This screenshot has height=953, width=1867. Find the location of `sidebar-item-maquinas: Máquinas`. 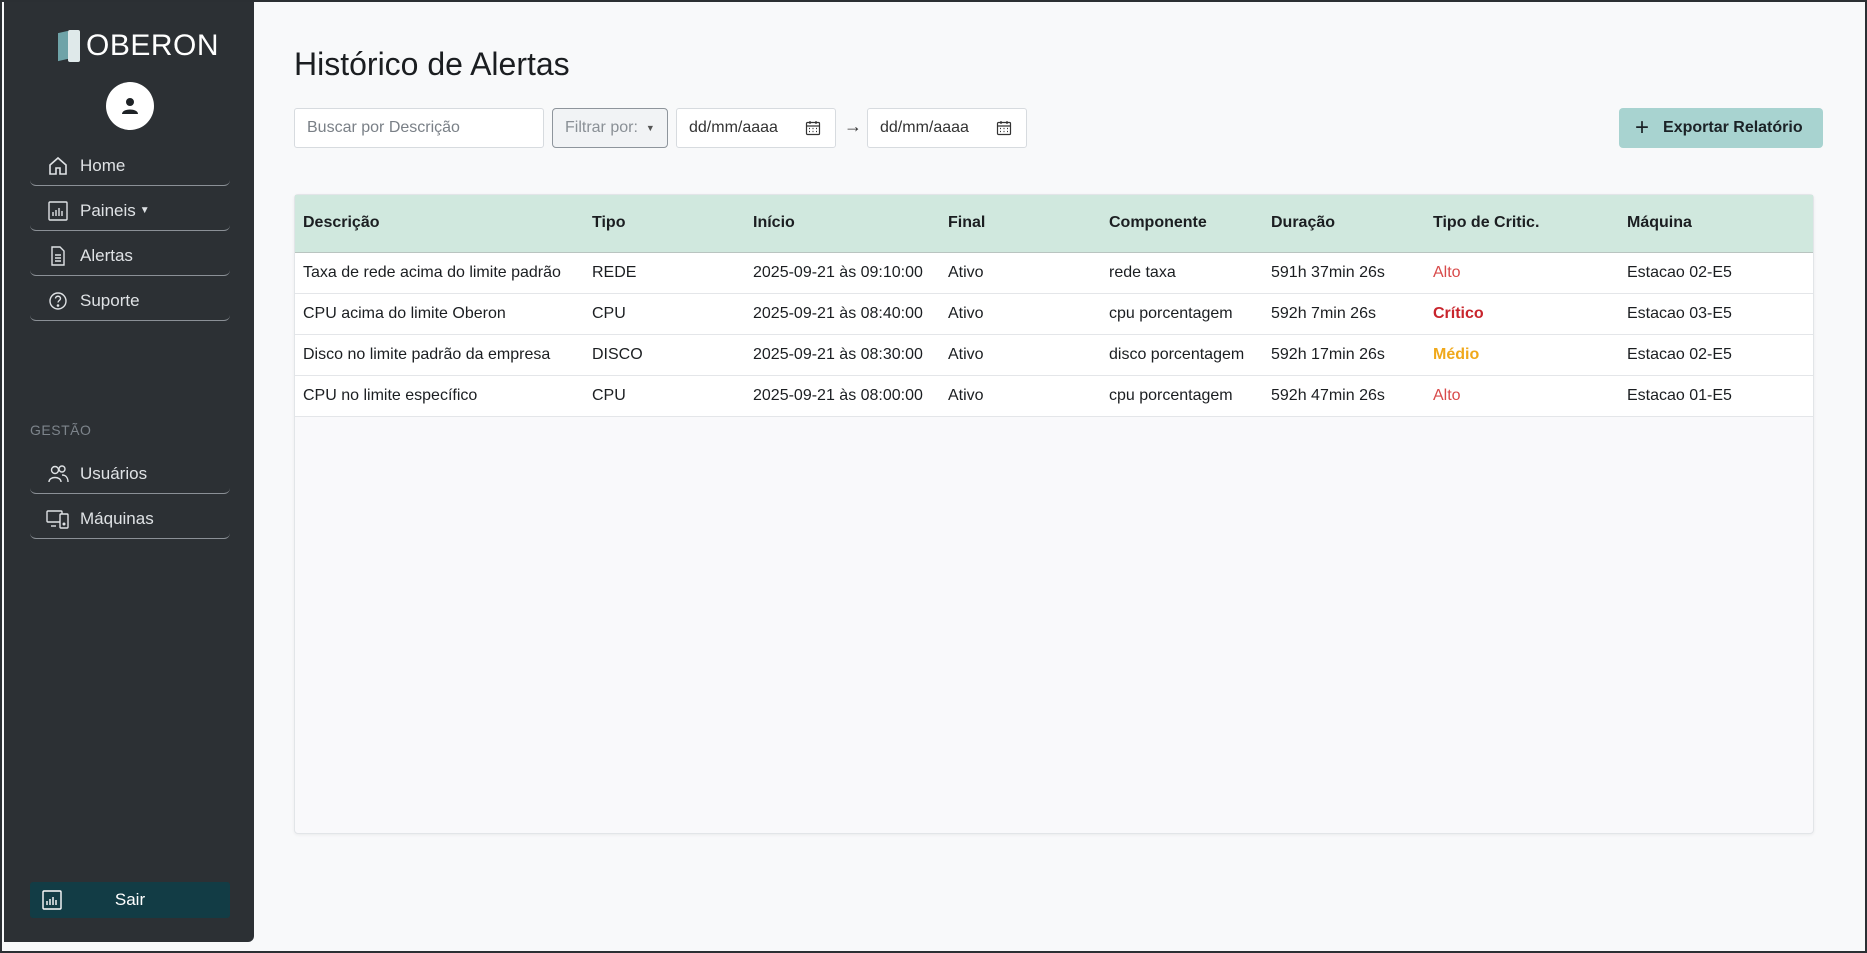

sidebar-item-maquinas: Máquinas is located at coordinates (130, 519).